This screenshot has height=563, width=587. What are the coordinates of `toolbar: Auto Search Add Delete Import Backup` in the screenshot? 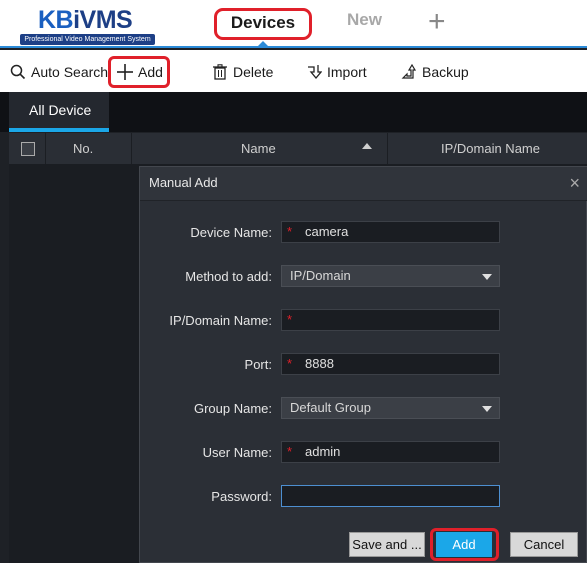 It's located at (293, 71).